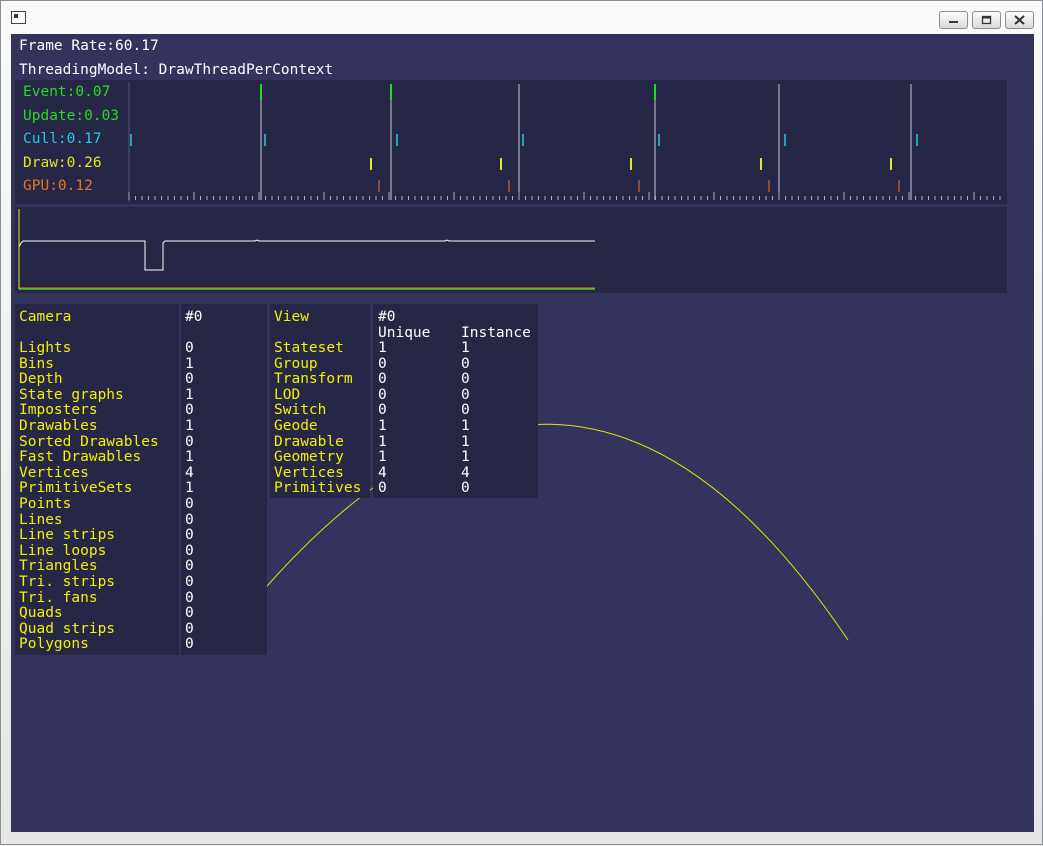  Describe the element at coordinates (291, 317) in the screenshot. I see `view-header-label: View` at that location.